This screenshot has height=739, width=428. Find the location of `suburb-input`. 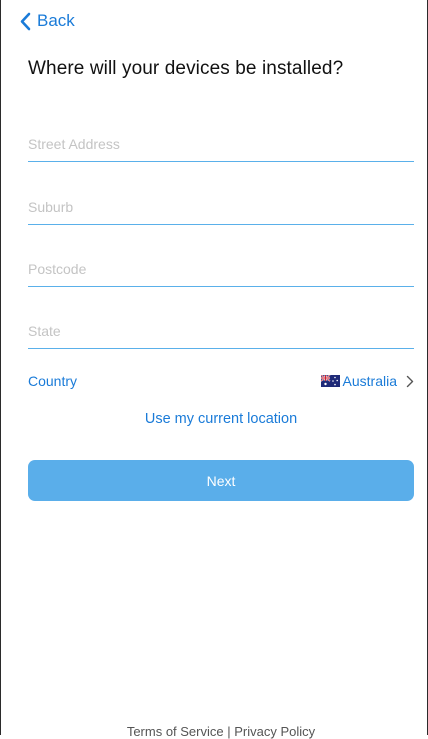

suburb-input is located at coordinates (221, 204).